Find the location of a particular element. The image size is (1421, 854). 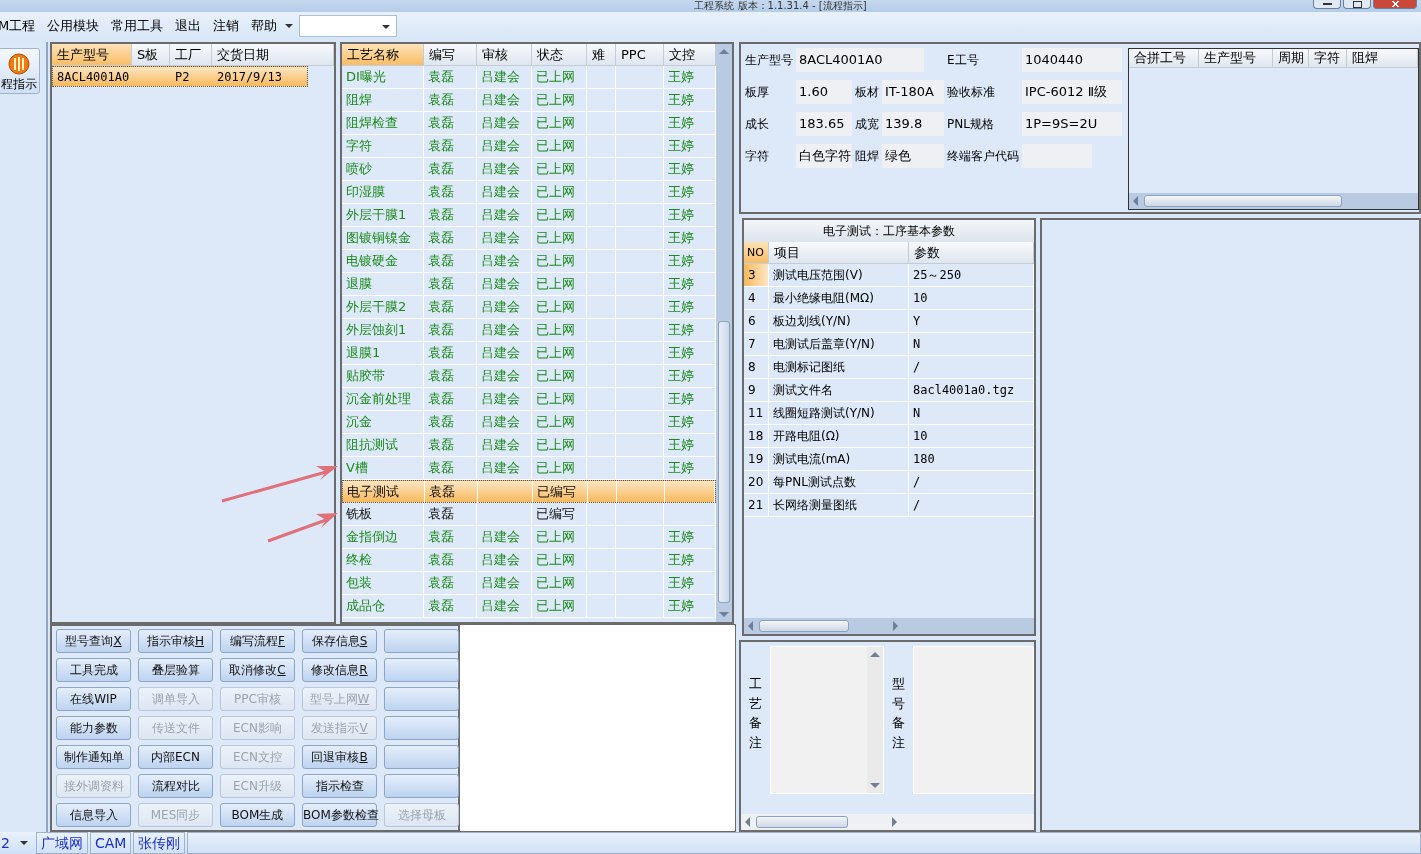

text-field: 183.65 is located at coordinates (824, 124).